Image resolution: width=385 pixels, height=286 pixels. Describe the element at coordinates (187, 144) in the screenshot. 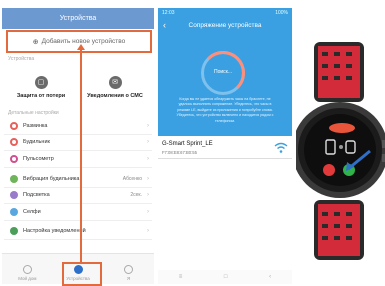

I see `device-name: G-Smart Sprint_LE` at that location.